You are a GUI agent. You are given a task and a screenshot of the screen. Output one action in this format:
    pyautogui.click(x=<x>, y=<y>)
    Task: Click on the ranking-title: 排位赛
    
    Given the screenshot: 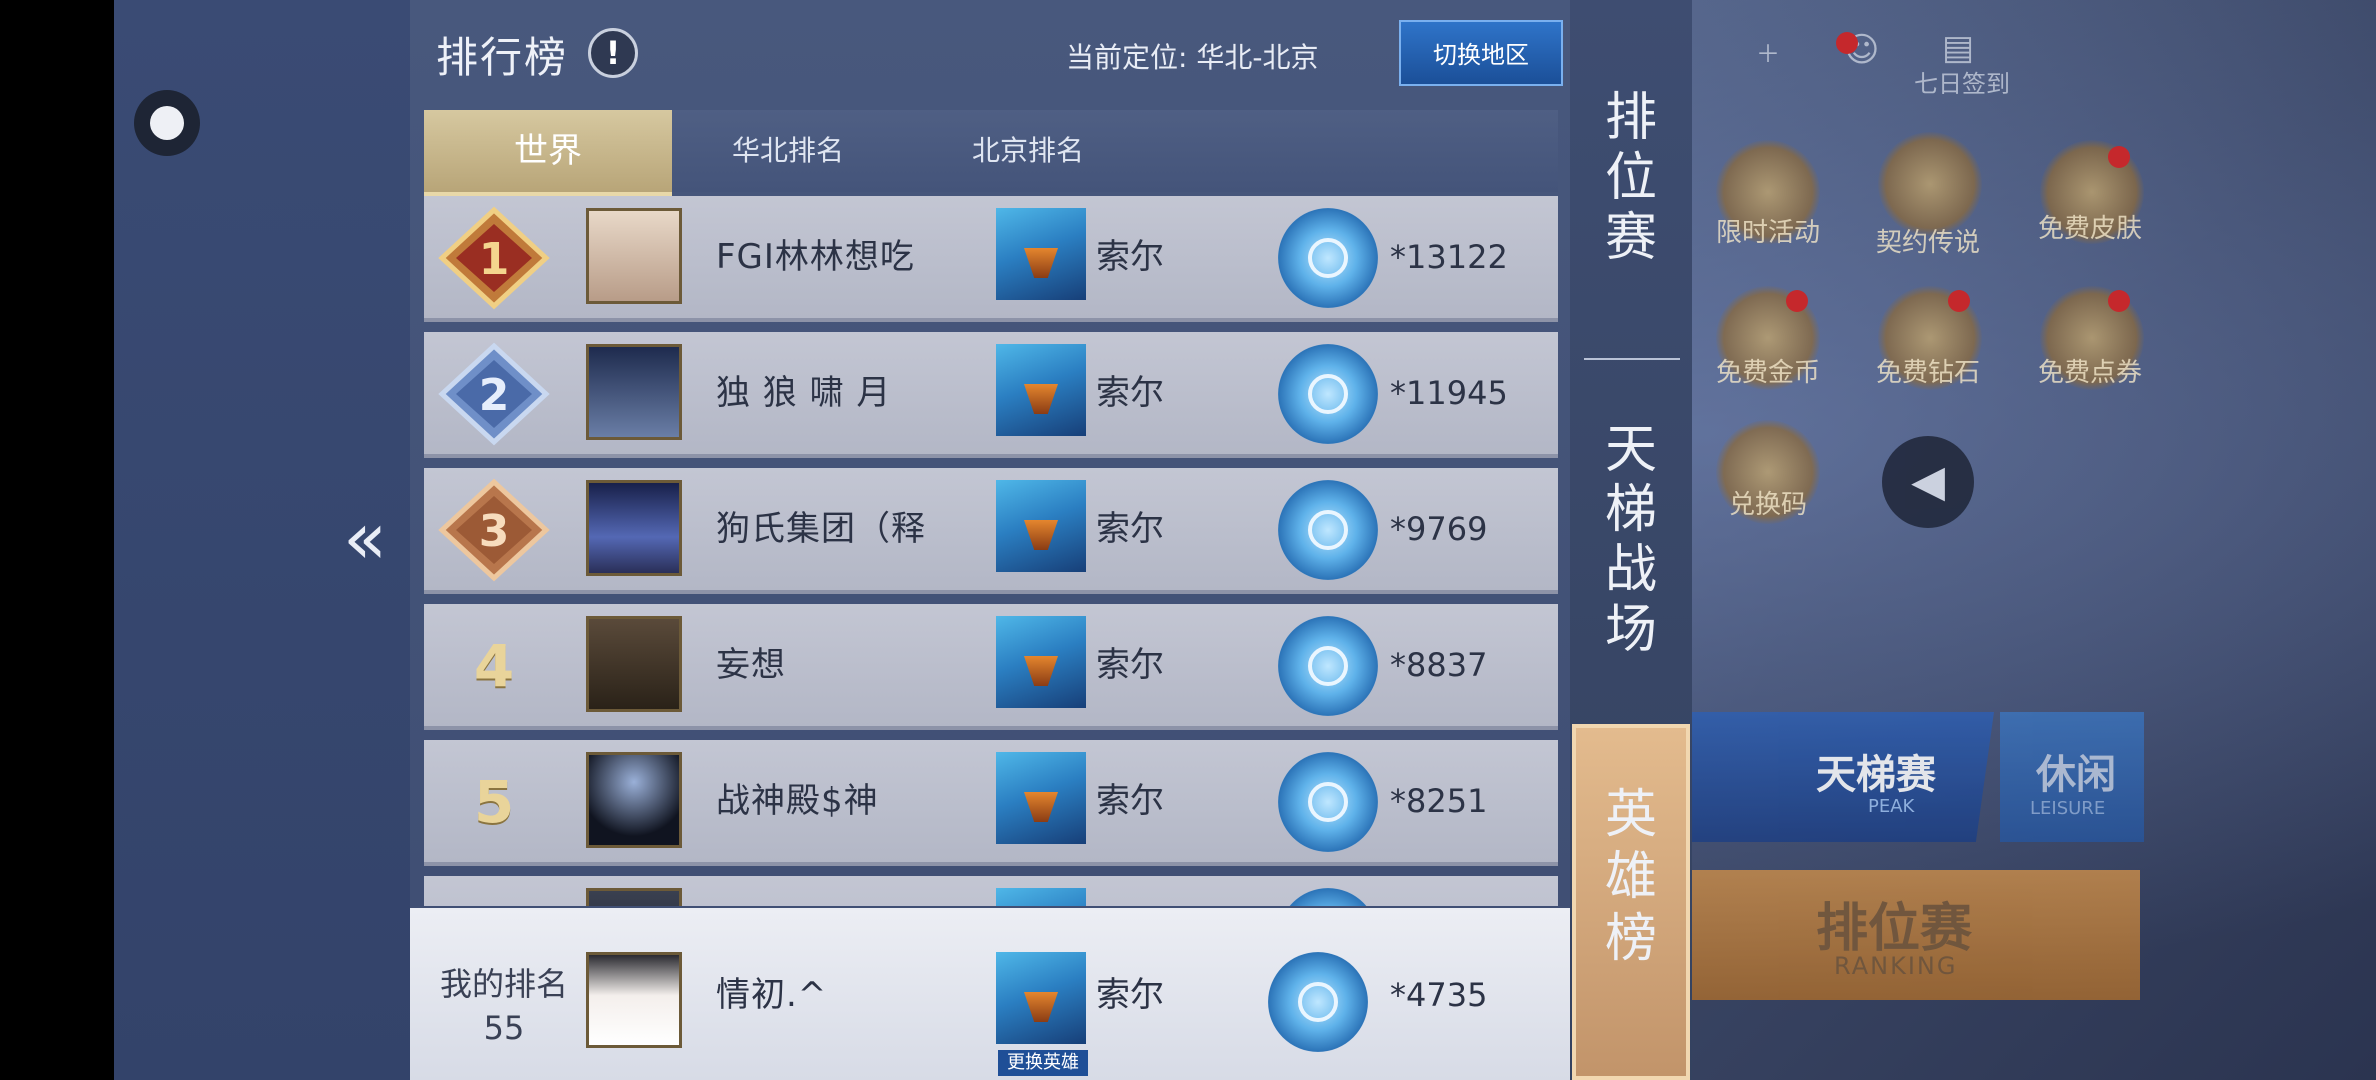 What is the action you would take?
    pyautogui.click(x=1894, y=929)
    